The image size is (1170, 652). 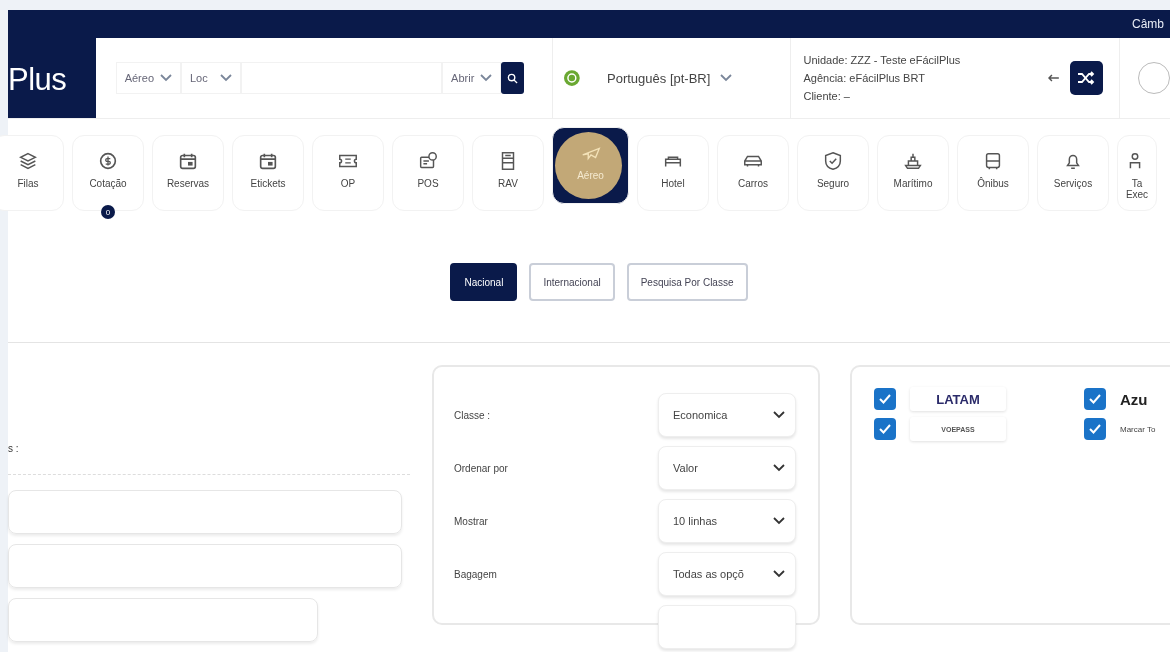 I want to click on status-icon, so click(x=572, y=78).